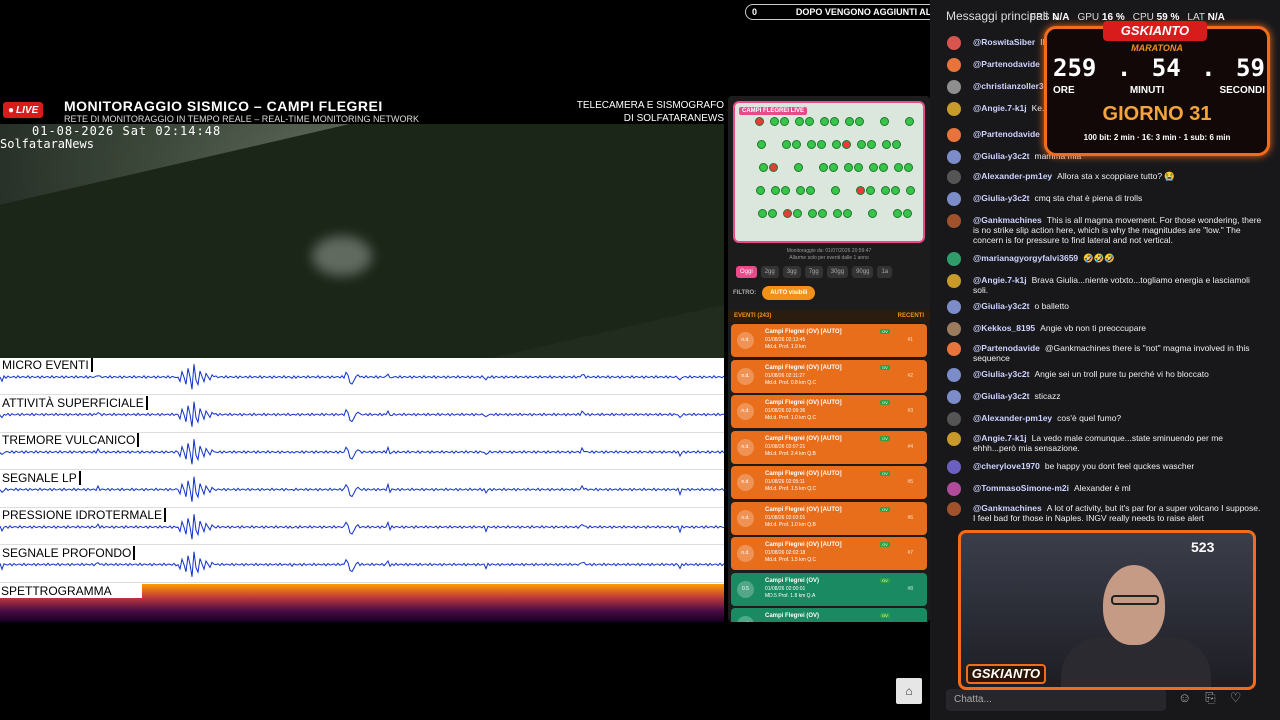 Image resolution: width=1280 pixels, height=720 pixels. What do you see at coordinates (769, 272) in the screenshot?
I see `period-button: 2gg` at bounding box center [769, 272].